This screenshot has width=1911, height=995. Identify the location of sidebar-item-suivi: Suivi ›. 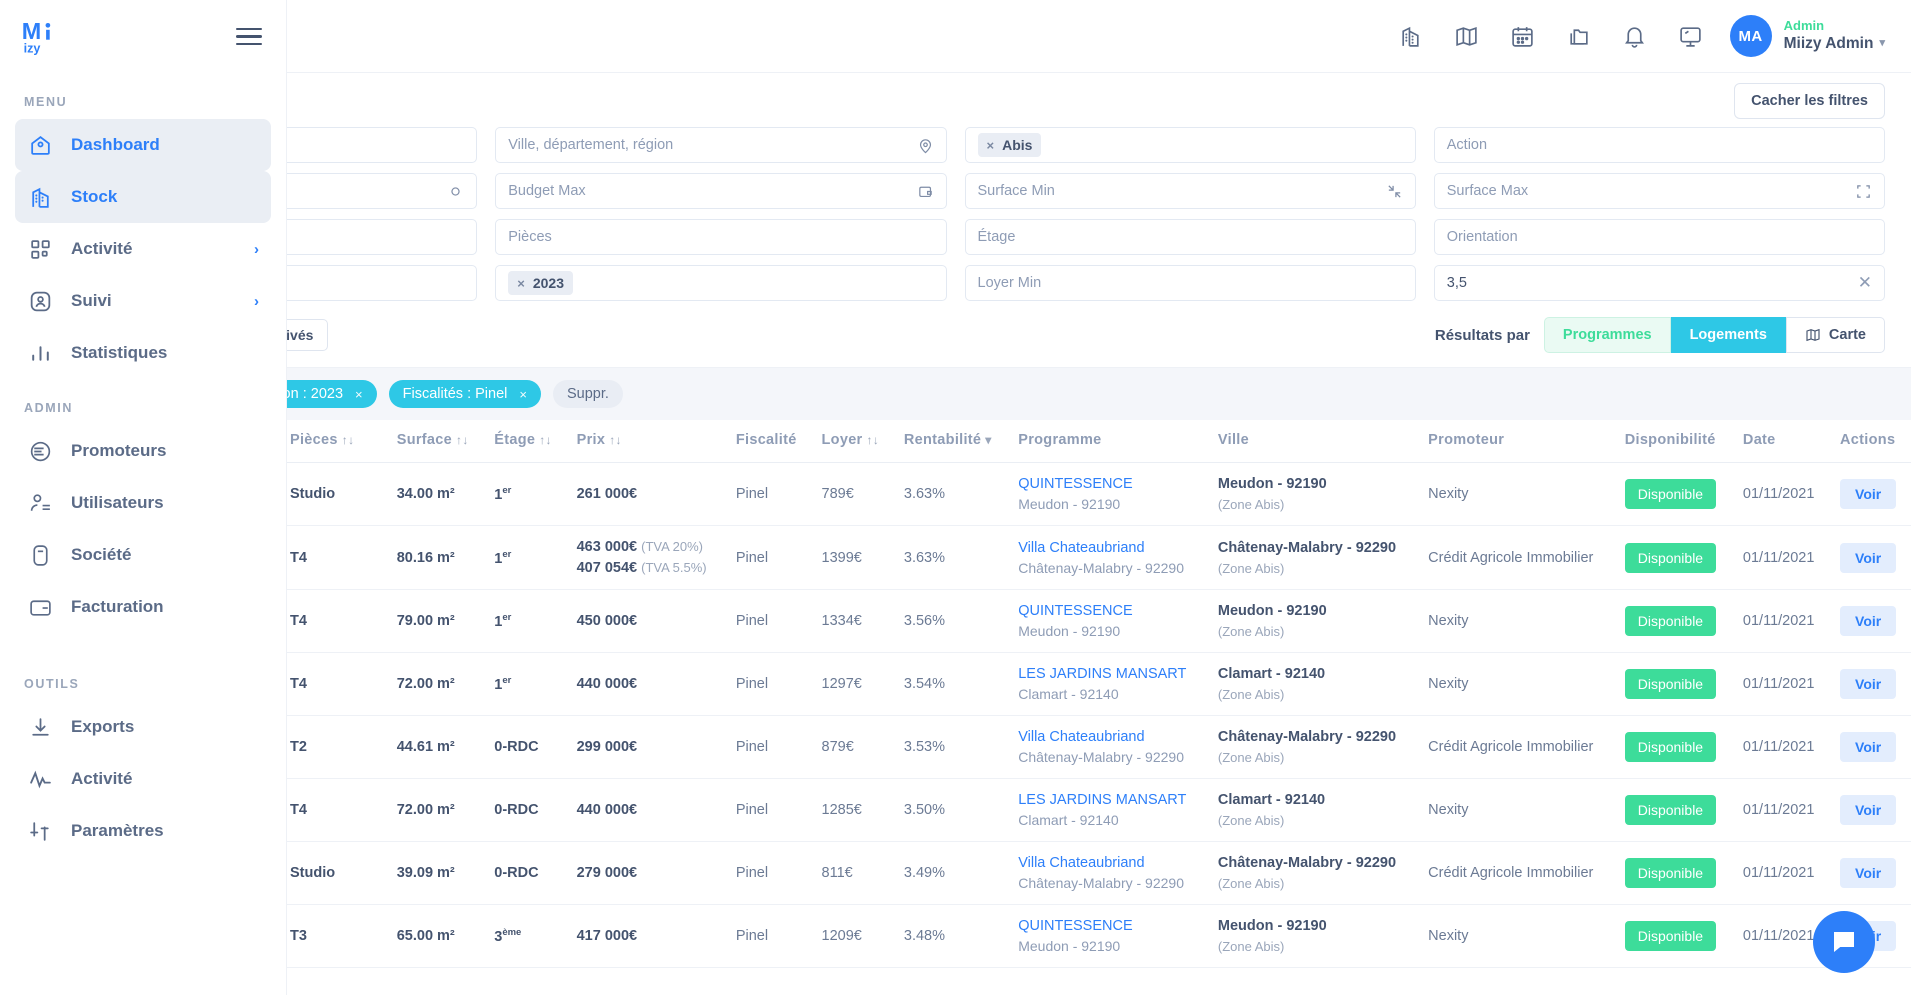
(143, 301).